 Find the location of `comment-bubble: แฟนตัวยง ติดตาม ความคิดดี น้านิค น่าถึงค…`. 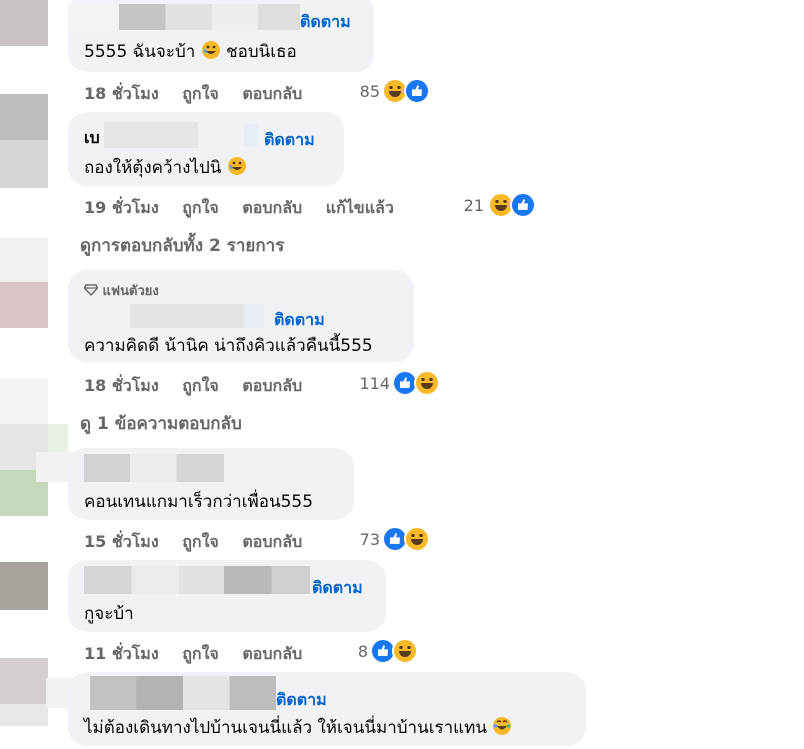

comment-bubble: แฟนตัวยง ติดตาม ความคิดดี น้านิค น่าถึงค… is located at coordinates (241, 316).